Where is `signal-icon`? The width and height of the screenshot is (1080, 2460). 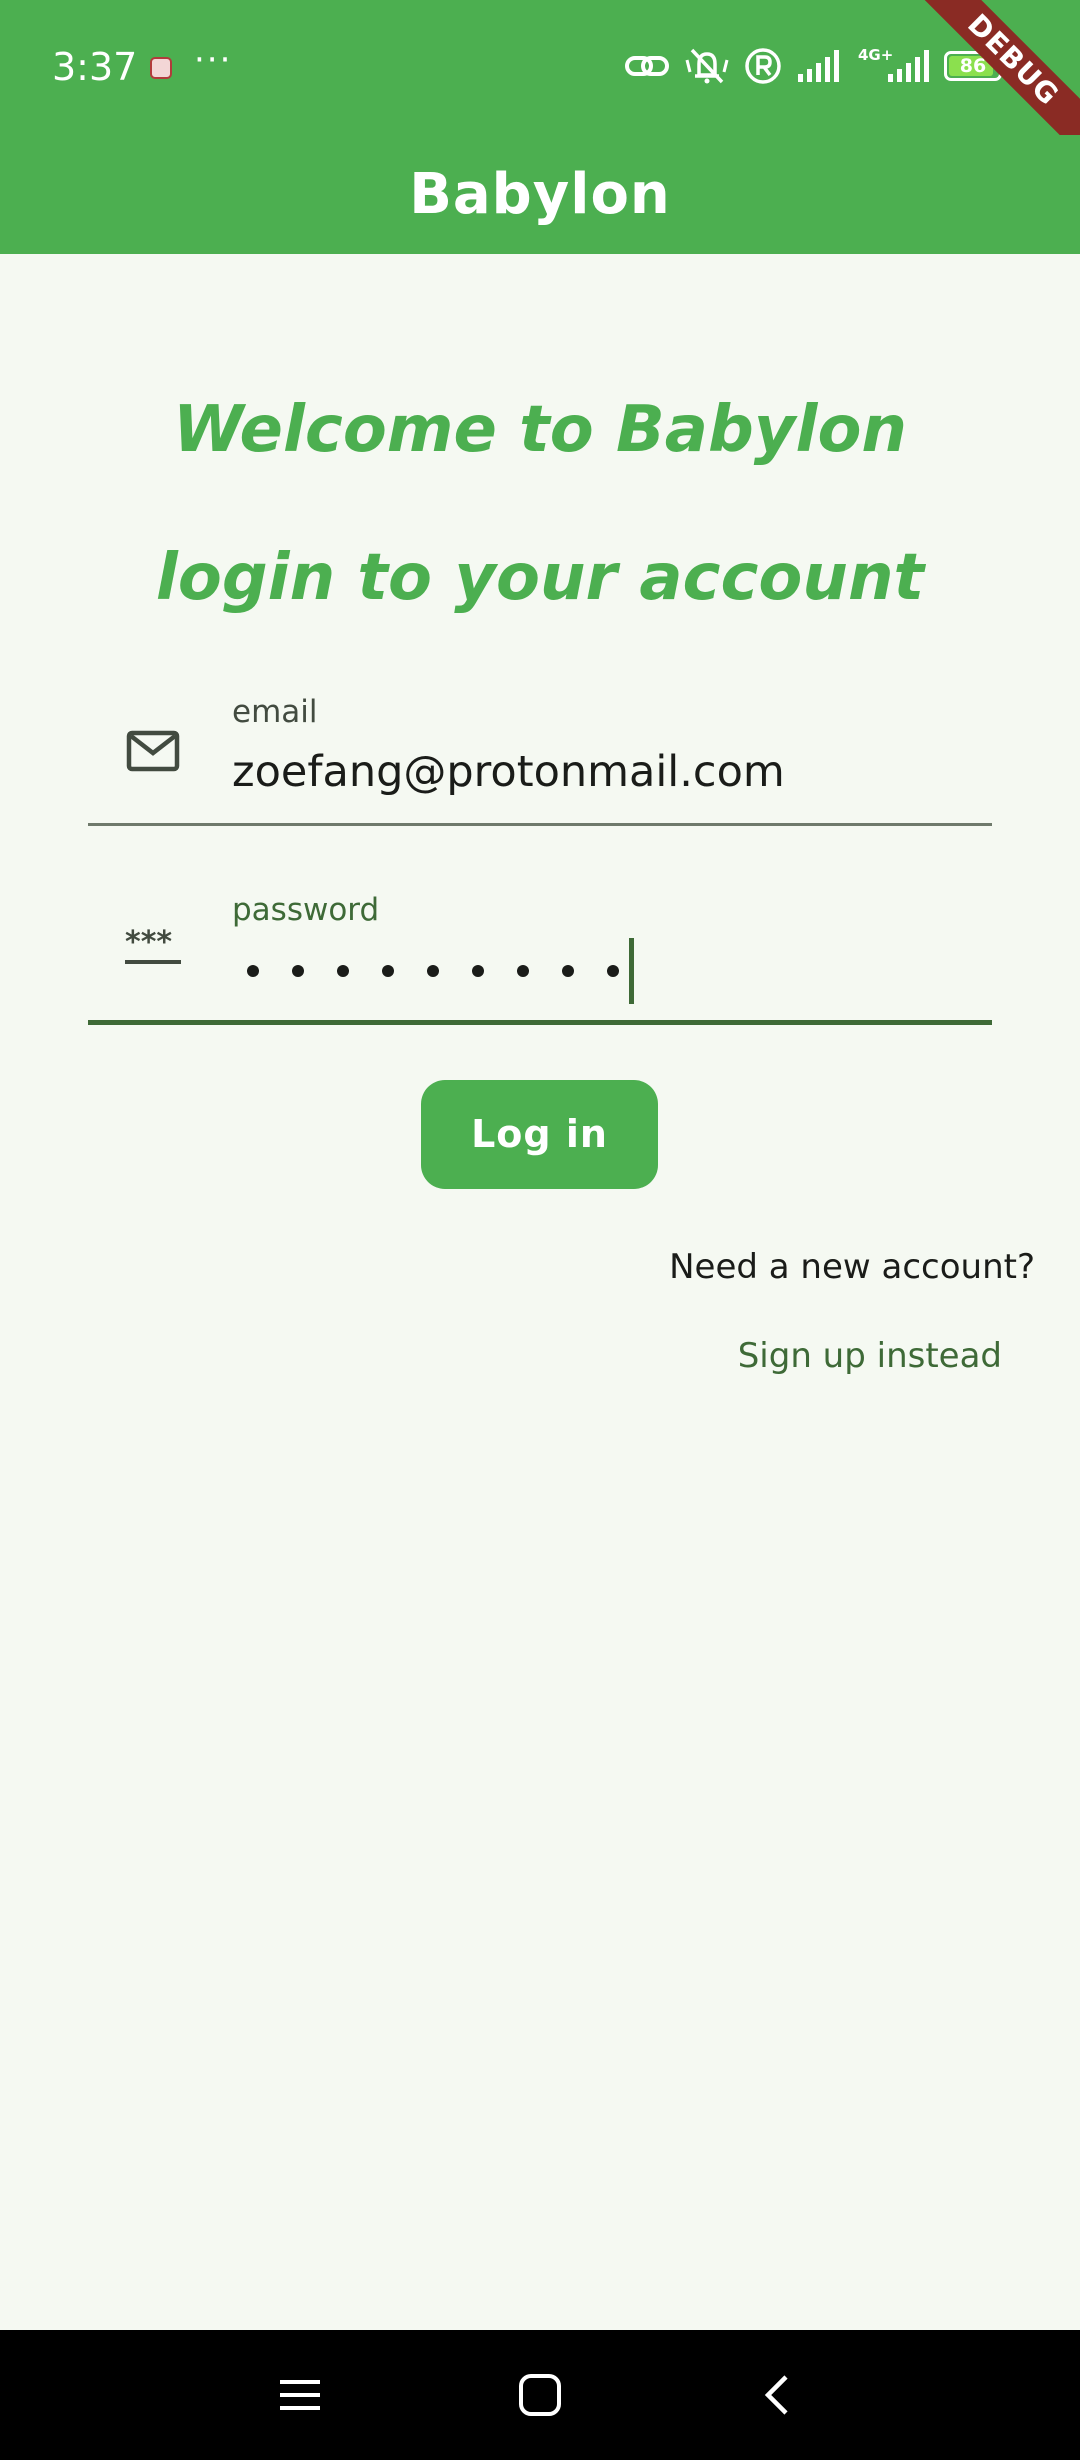 signal-icon is located at coordinates (818, 66).